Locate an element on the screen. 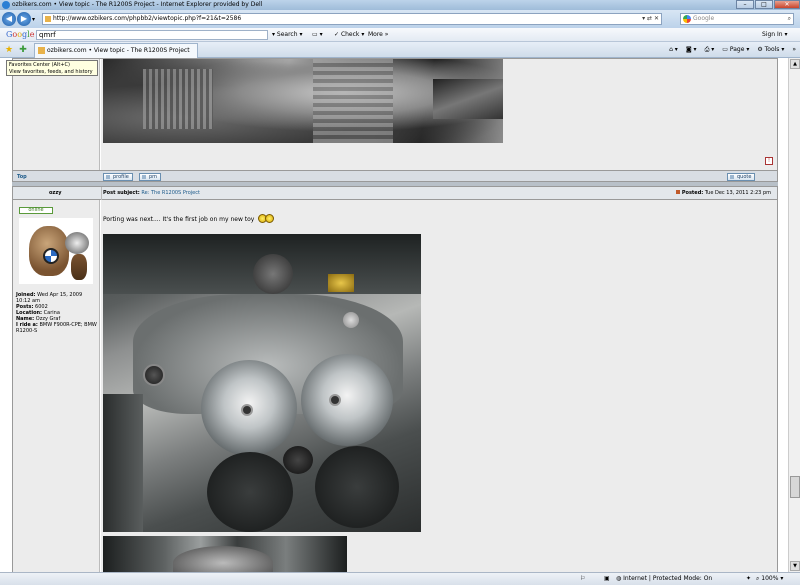  signin-button: Sign In ▾ is located at coordinates (775, 35).